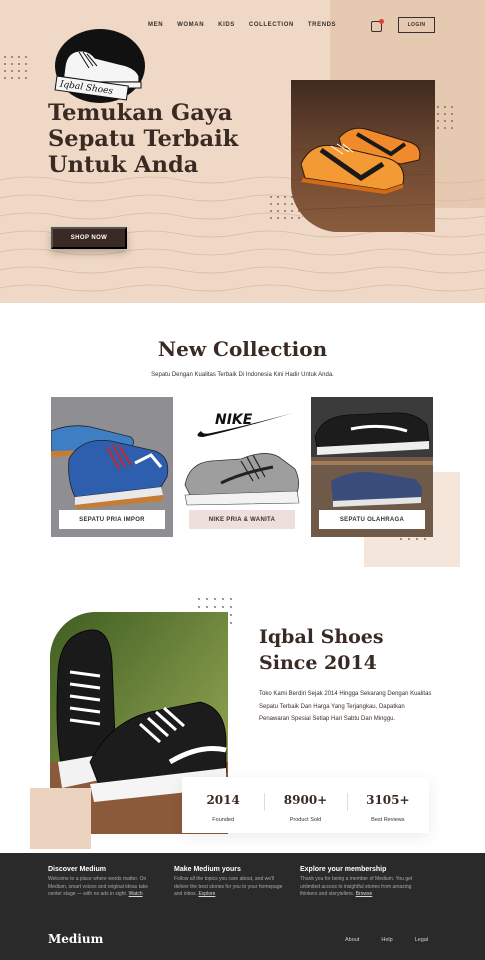  Describe the element at coordinates (322, 25) in the screenshot. I see `nav-item-trends: TRENDS` at that location.